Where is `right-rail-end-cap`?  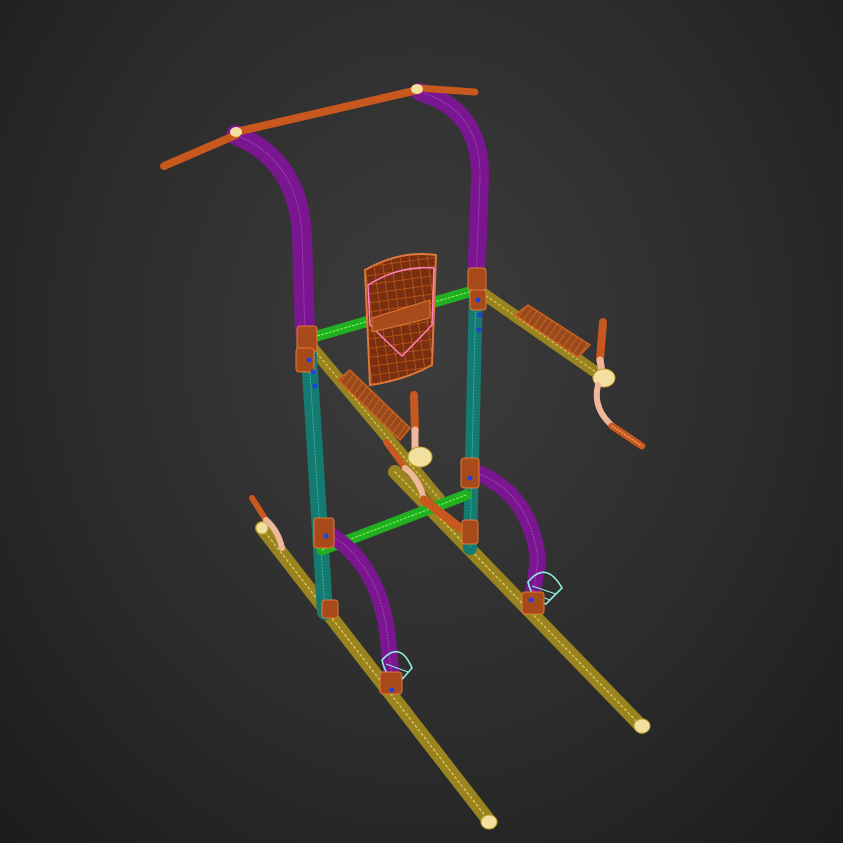 right-rail-end-cap is located at coordinates (642, 726).